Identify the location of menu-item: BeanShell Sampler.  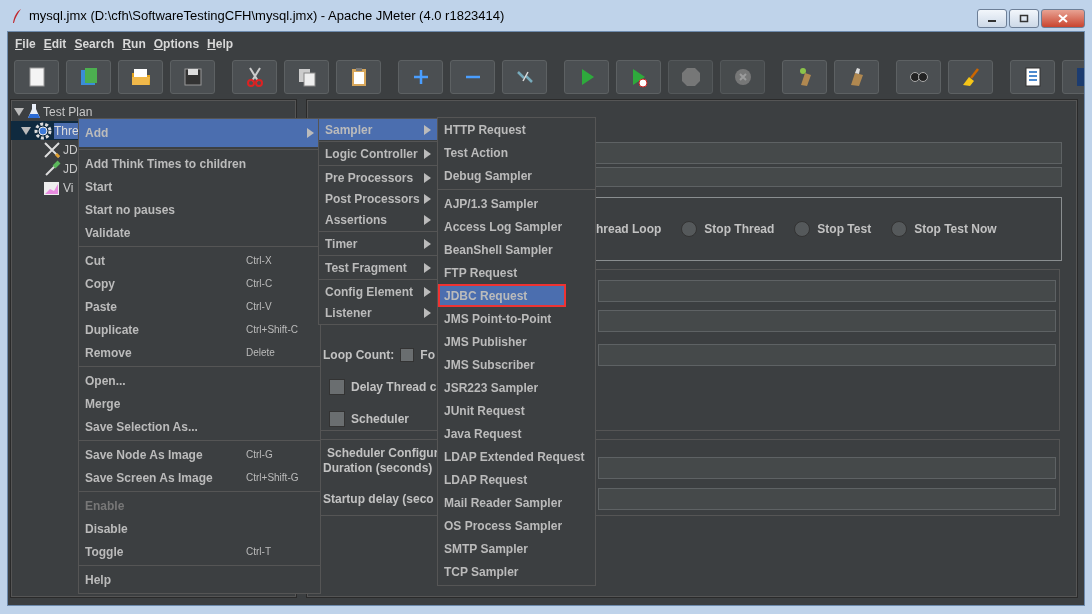
(516, 249).